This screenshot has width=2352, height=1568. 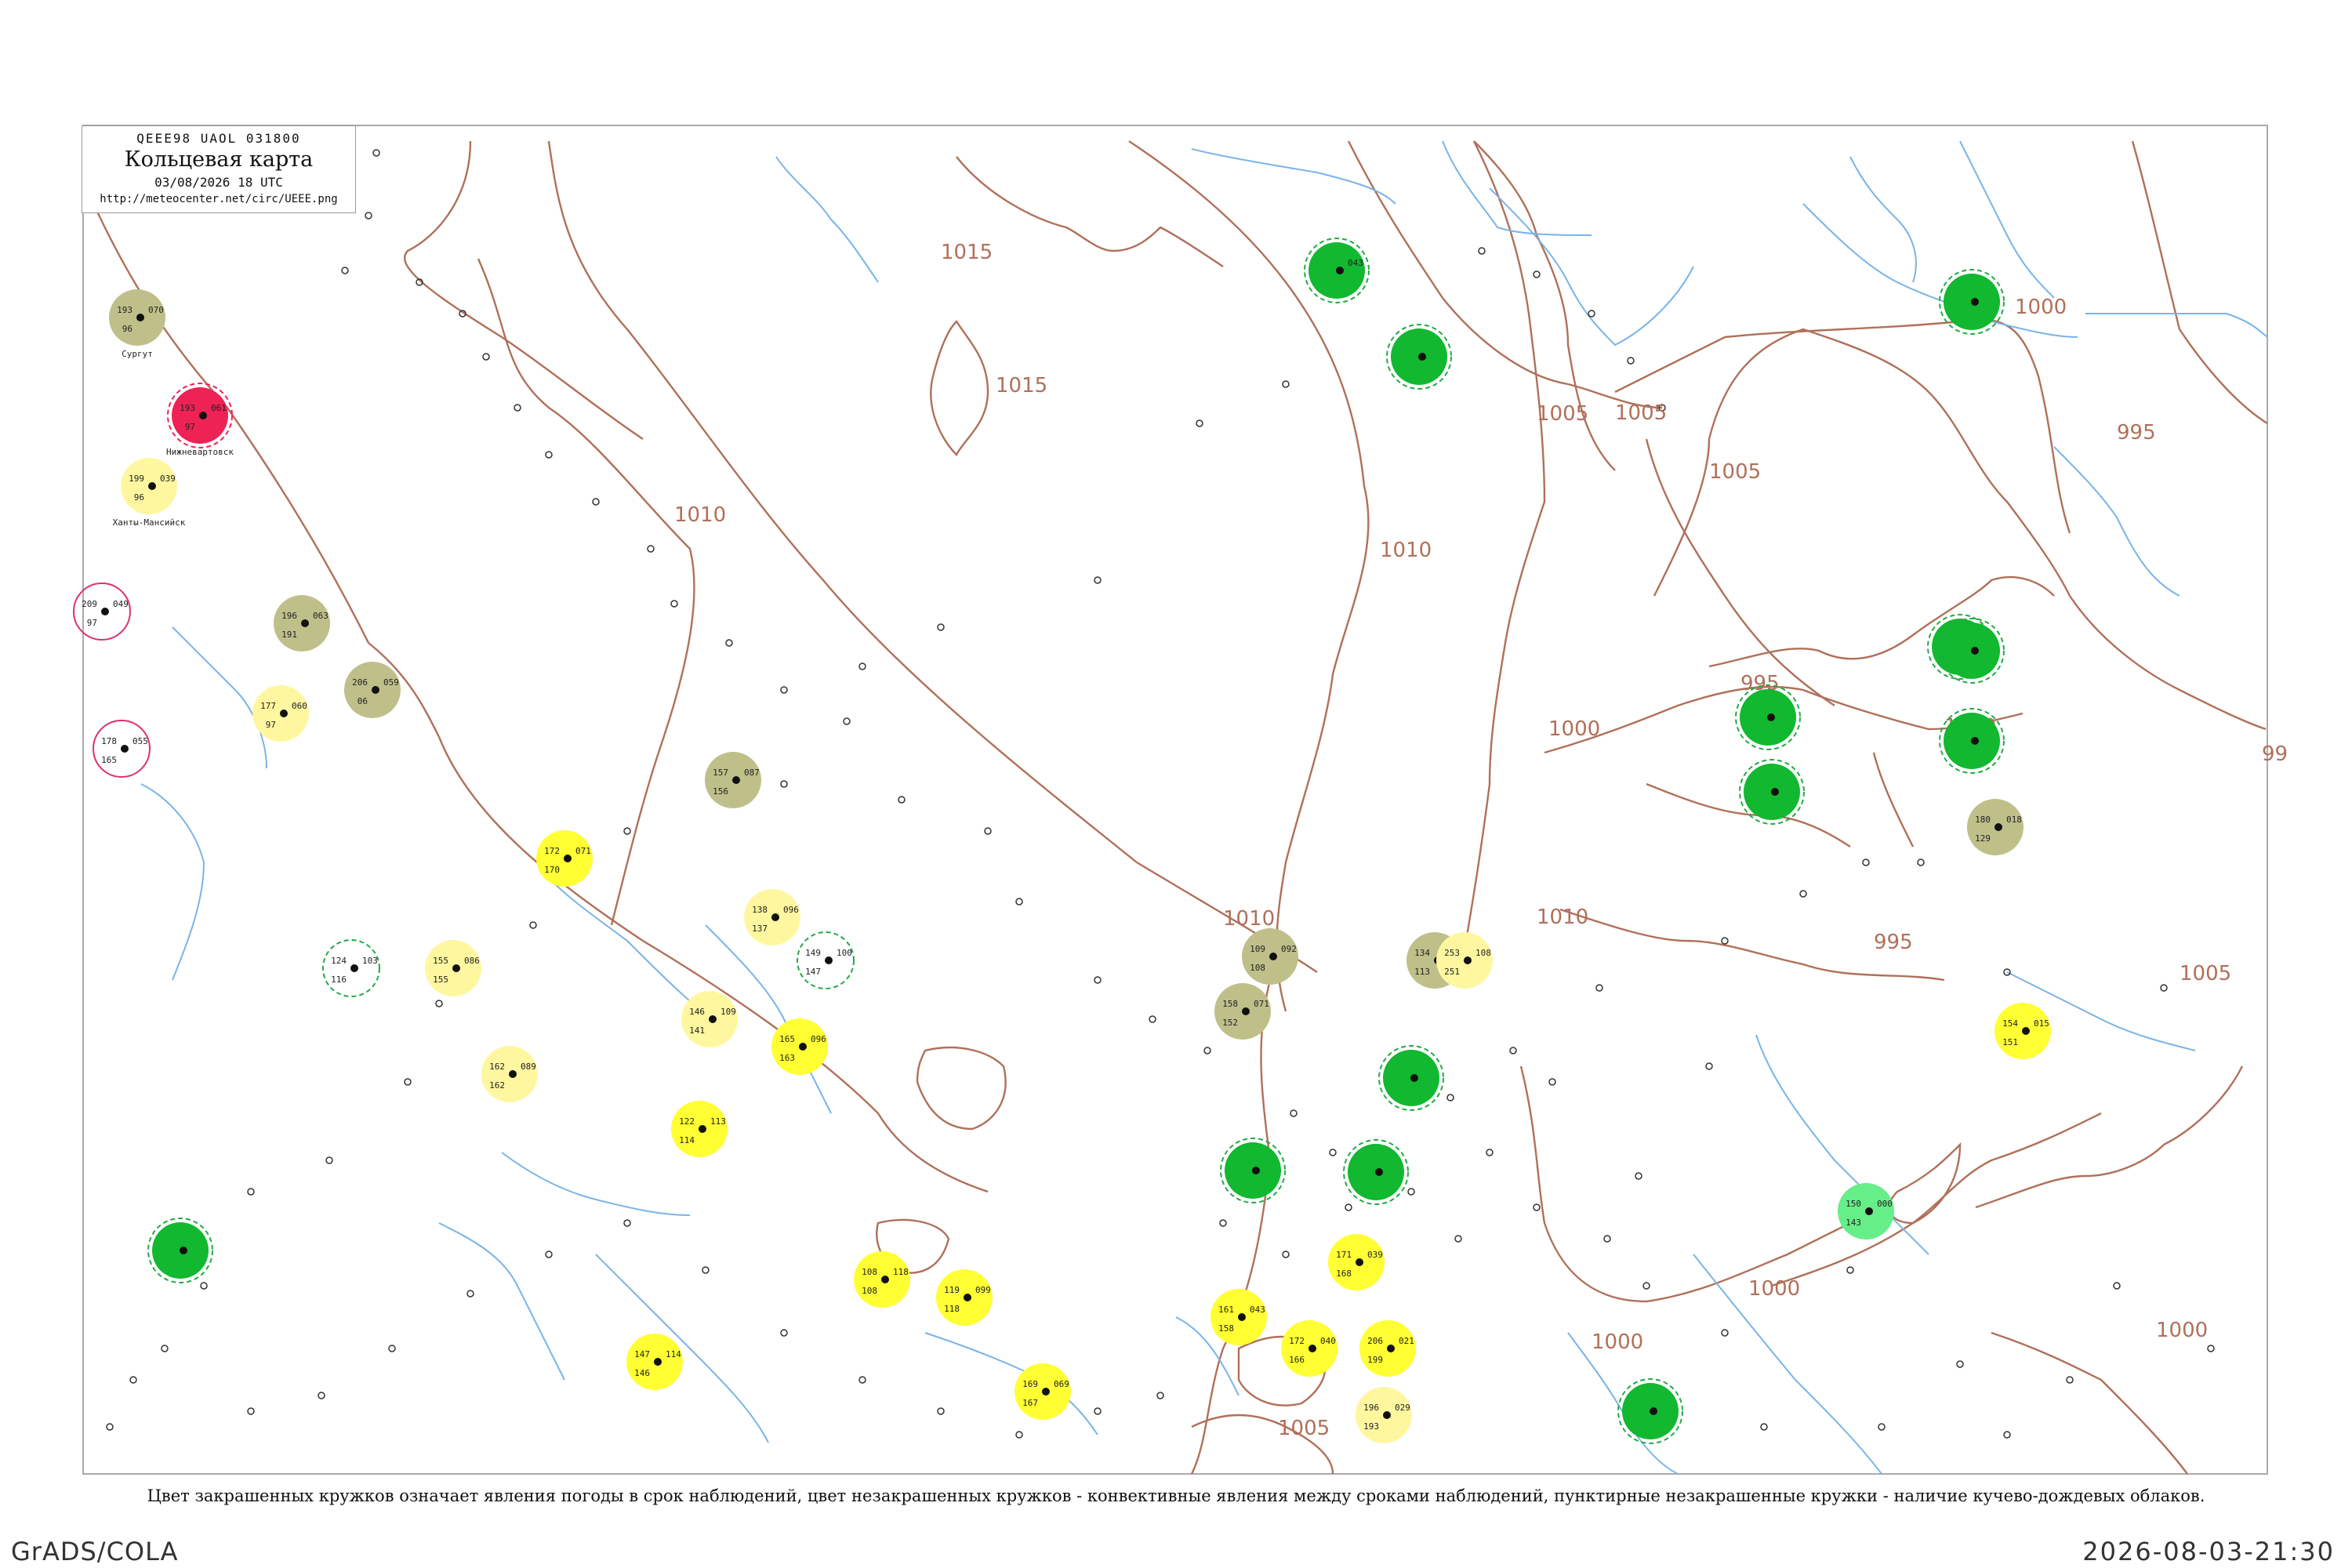 I want to click on station-temperature: 124, so click(x=339, y=961).